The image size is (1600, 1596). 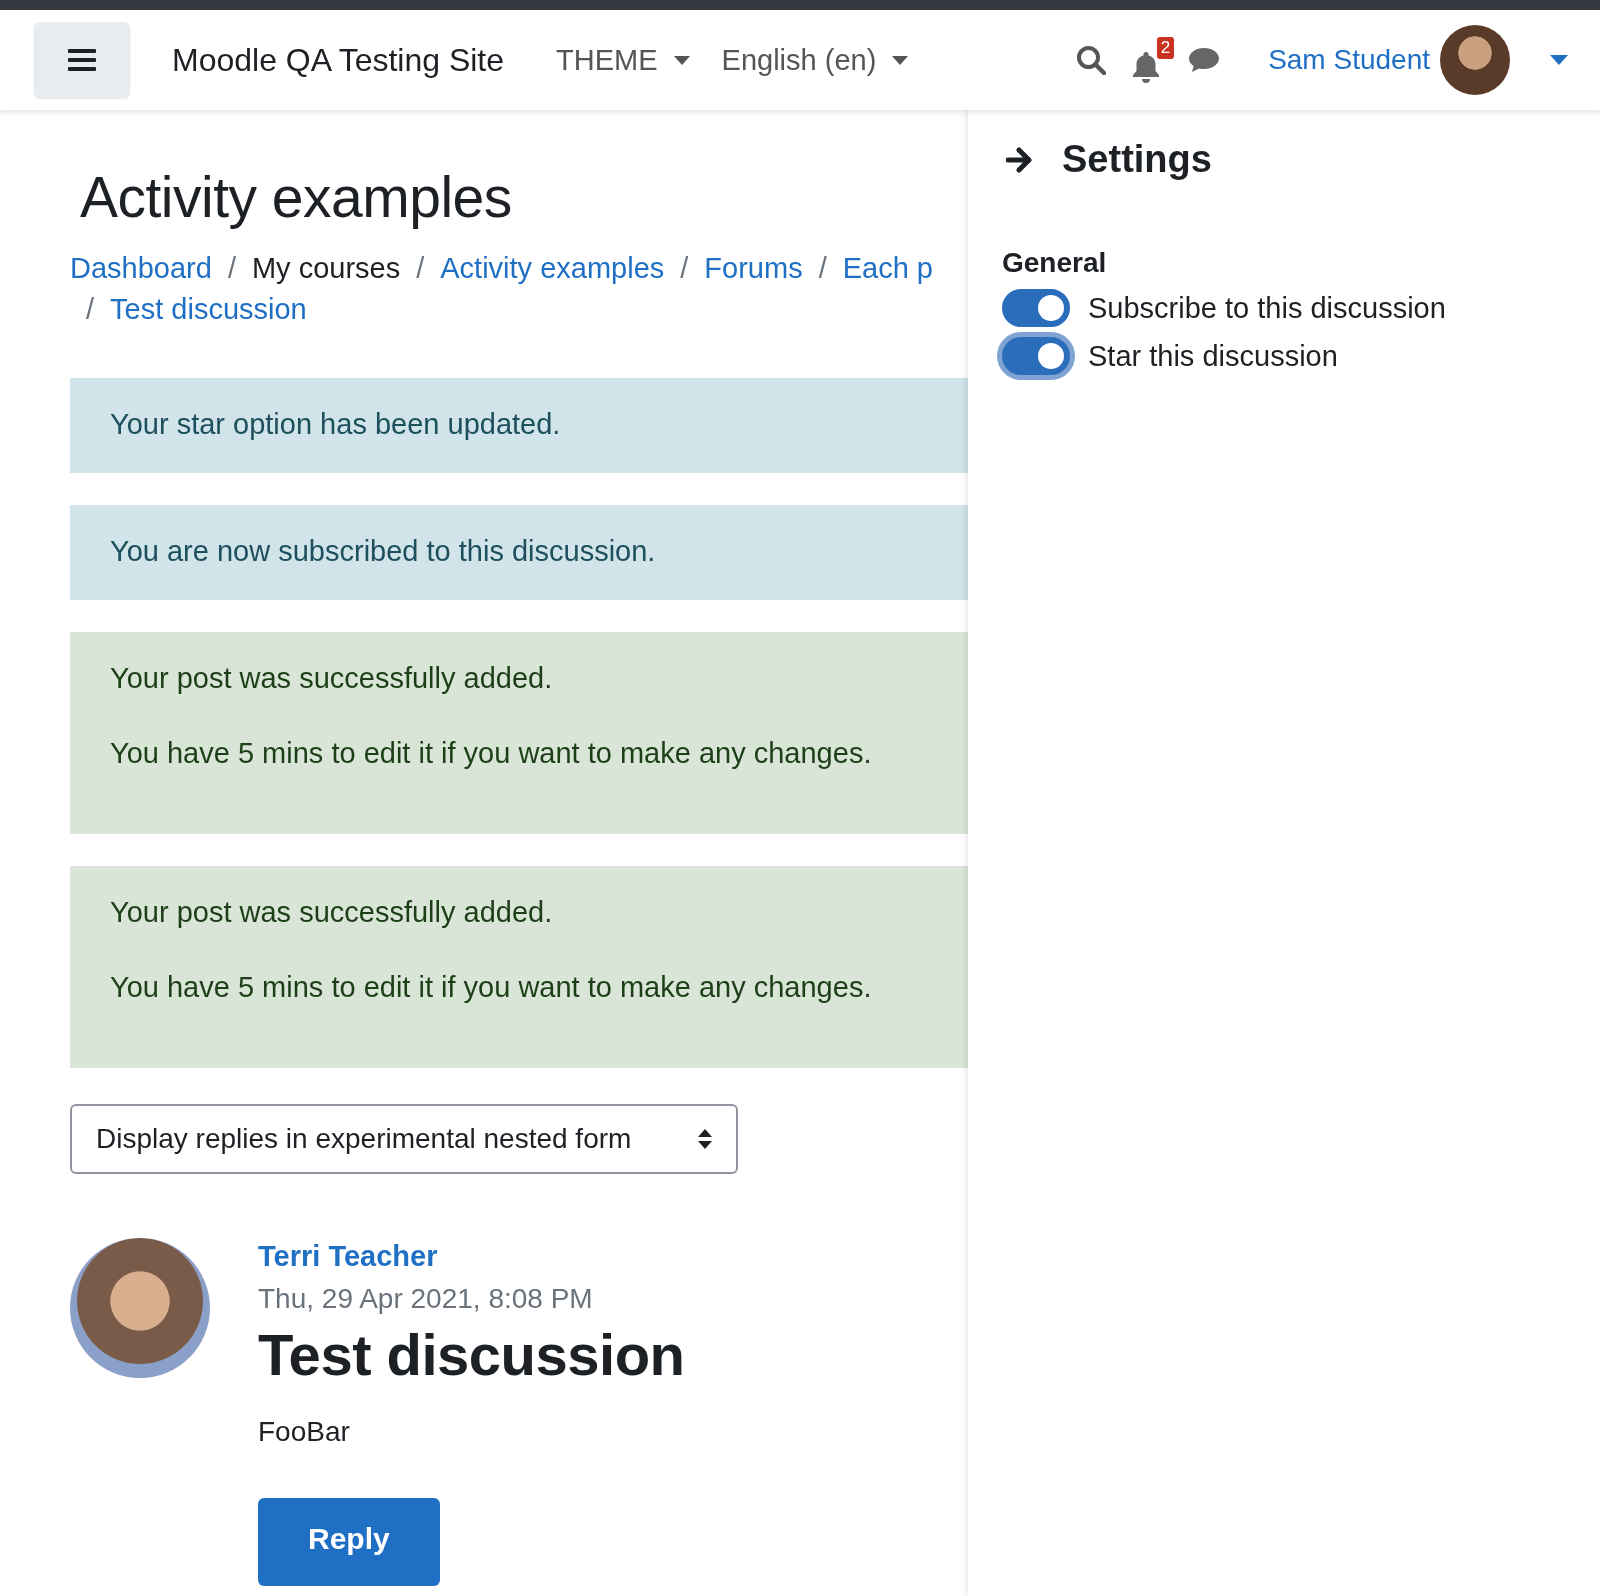 What do you see at coordinates (1055, 263) in the screenshot?
I see `section-heading: General` at bounding box center [1055, 263].